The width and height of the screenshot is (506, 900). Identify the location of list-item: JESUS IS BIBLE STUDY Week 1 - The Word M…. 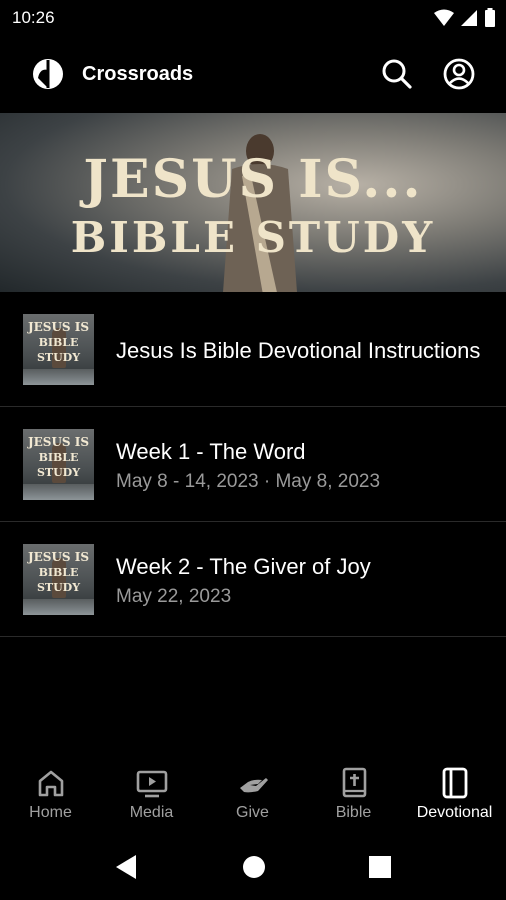
(253, 464).